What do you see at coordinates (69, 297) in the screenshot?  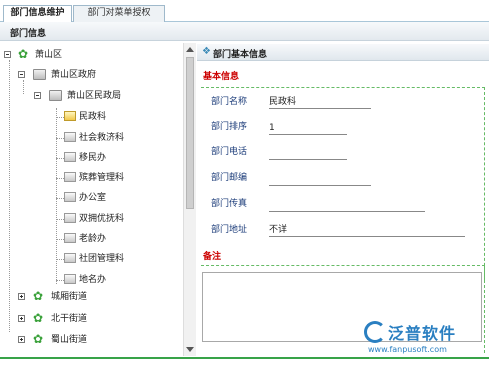 I see `tree-node-label: 城厢街道` at bounding box center [69, 297].